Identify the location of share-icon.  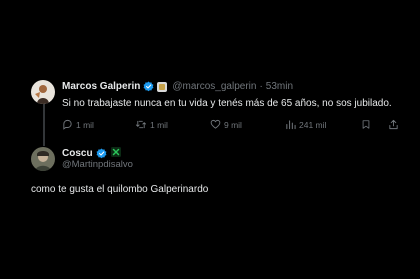
(393, 124).